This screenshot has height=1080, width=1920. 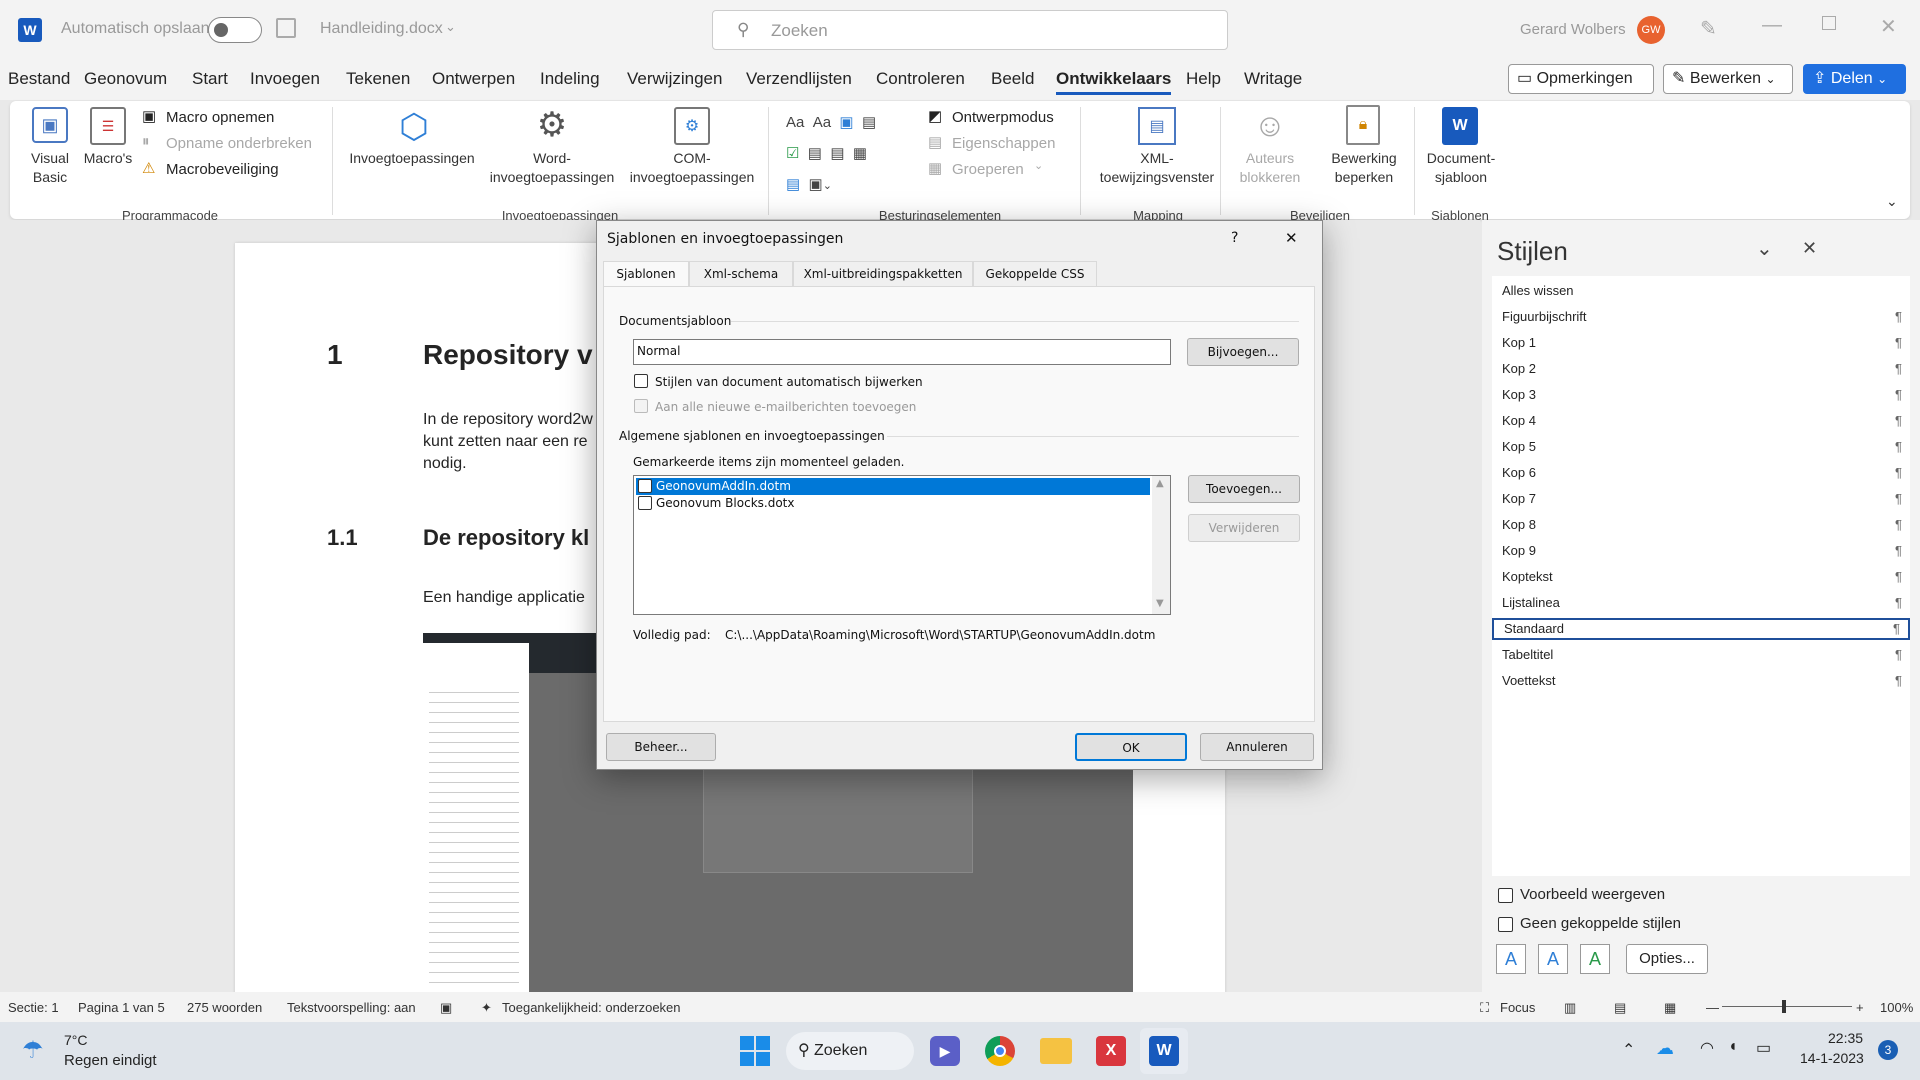 What do you see at coordinates (883, 274) in the screenshot?
I see `tab-xml-uitbreidingspakketten: Xml-uitbreidingspakketten` at bounding box center [883, 274].